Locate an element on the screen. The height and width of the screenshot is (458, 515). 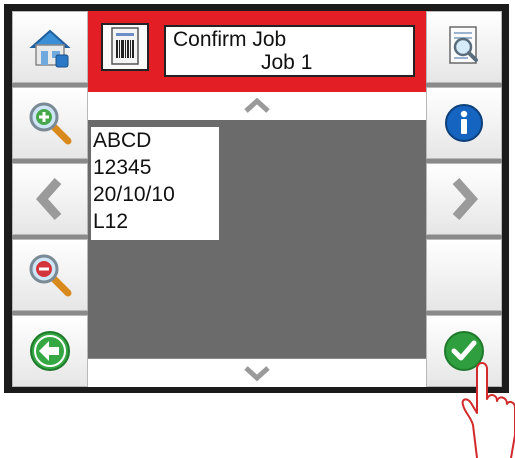
back-button is located at coordinates (50, 351).